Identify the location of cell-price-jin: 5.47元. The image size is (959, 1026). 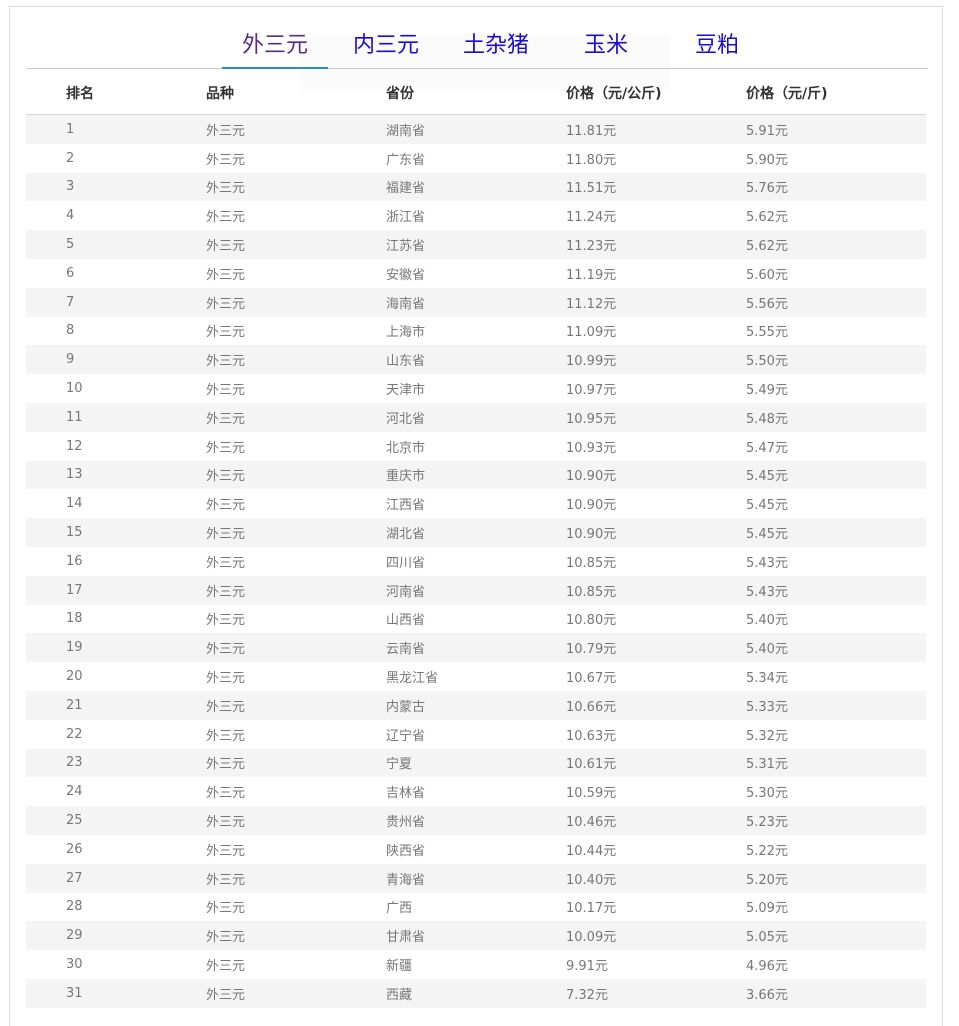
(767, 448).